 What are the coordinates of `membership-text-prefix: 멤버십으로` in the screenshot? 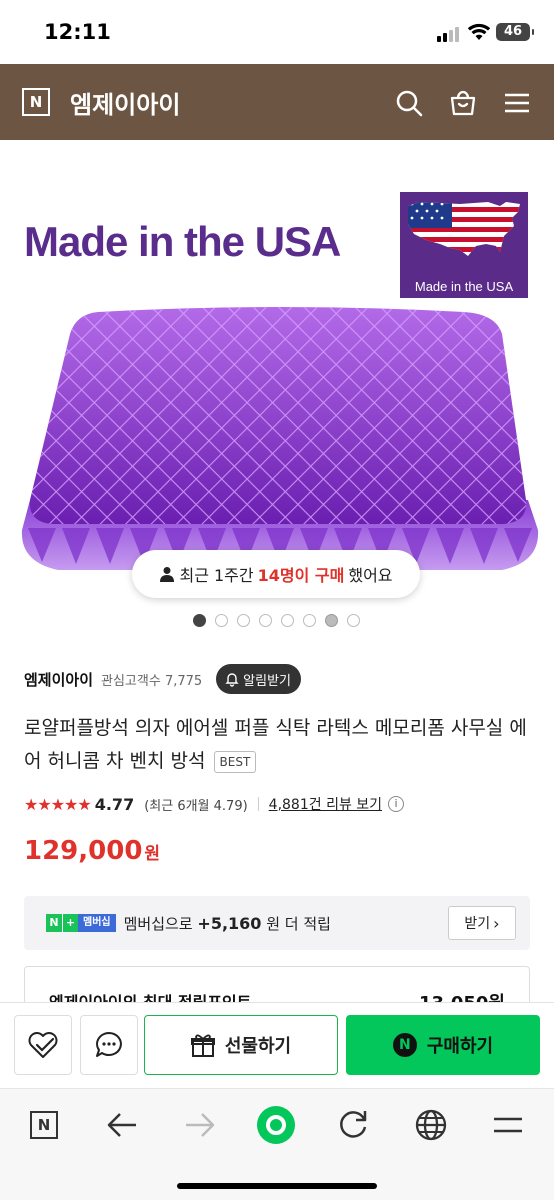 It's located at (158, 923).